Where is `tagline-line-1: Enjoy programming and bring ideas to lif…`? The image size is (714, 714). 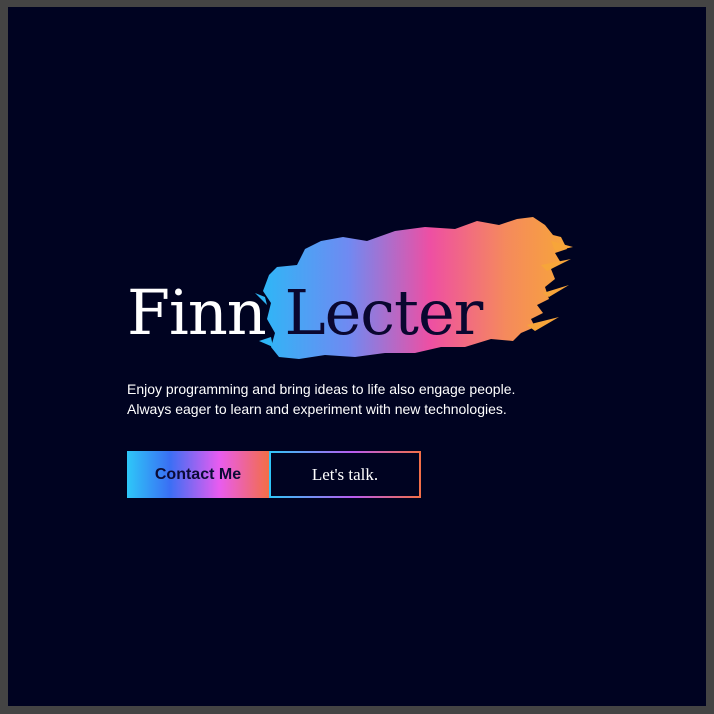 tagline-line-1: Enjoy programming and bring ideas to lif… is located at coordinates (321, 389).